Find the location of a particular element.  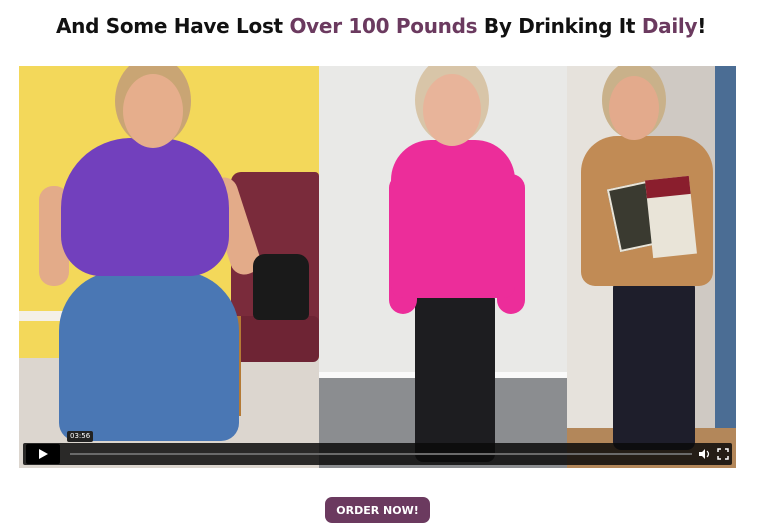

video-controls-bar: 03:56 is located at coordinates (377, 448).